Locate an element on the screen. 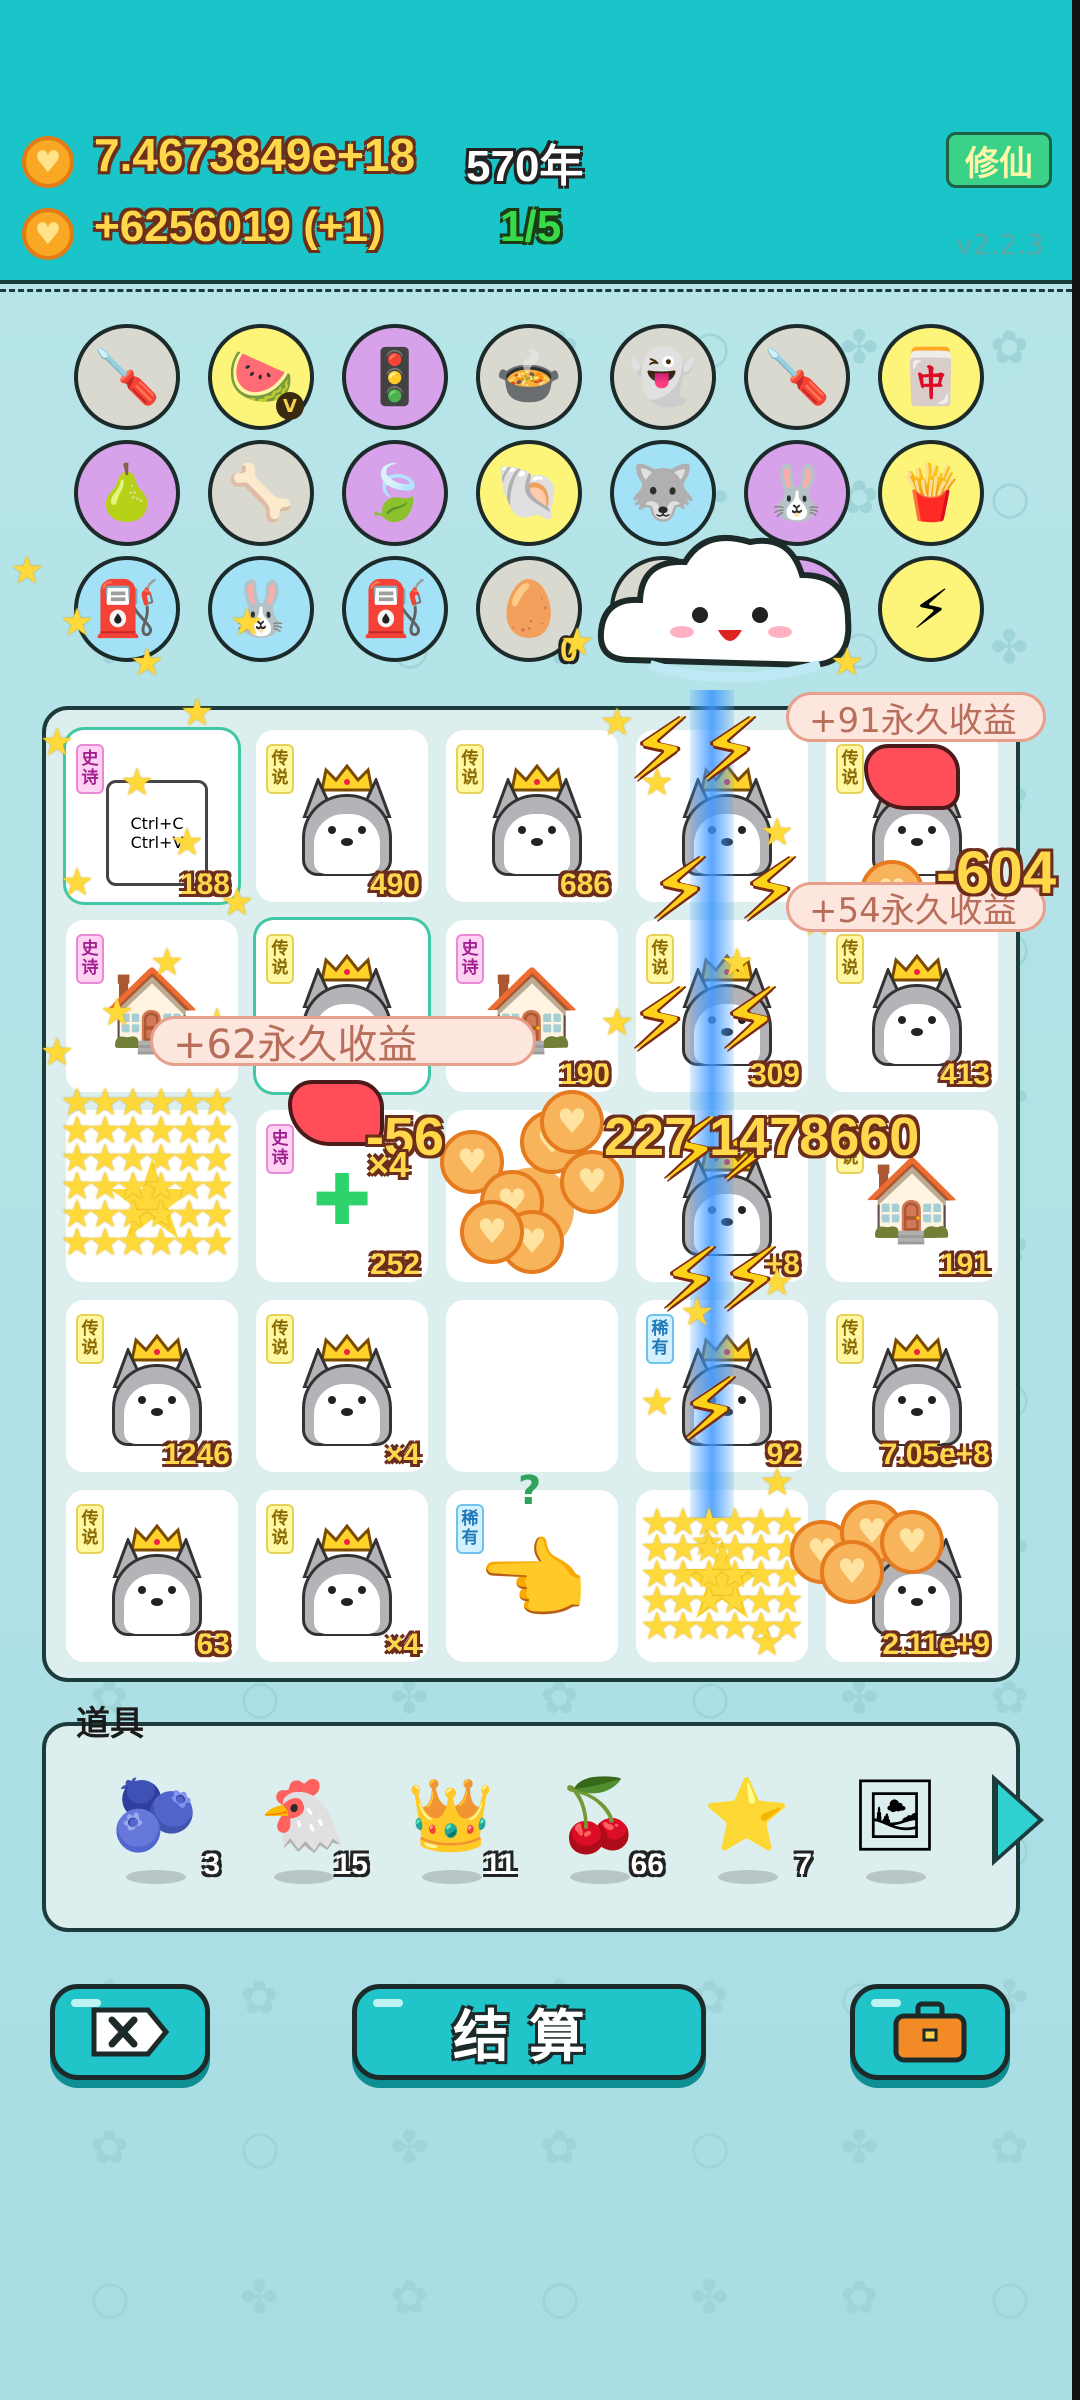 The width and height of the screenshot is (1080, 2400). delete-button is located at coordinates (130, 2032).